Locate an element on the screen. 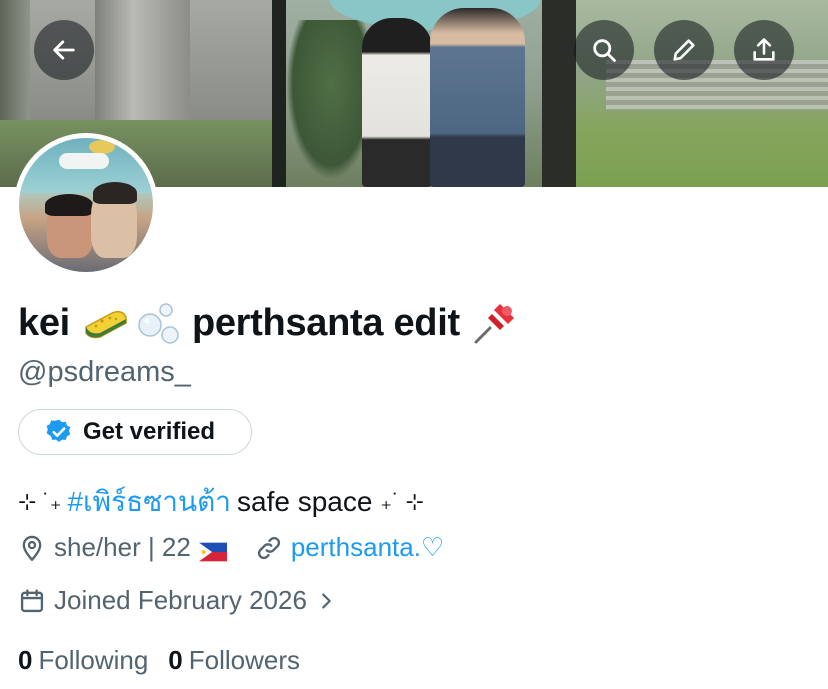 Image resolution: width=828 pixels, height=689 pixels. back-button is located at coordinates (64, 50).